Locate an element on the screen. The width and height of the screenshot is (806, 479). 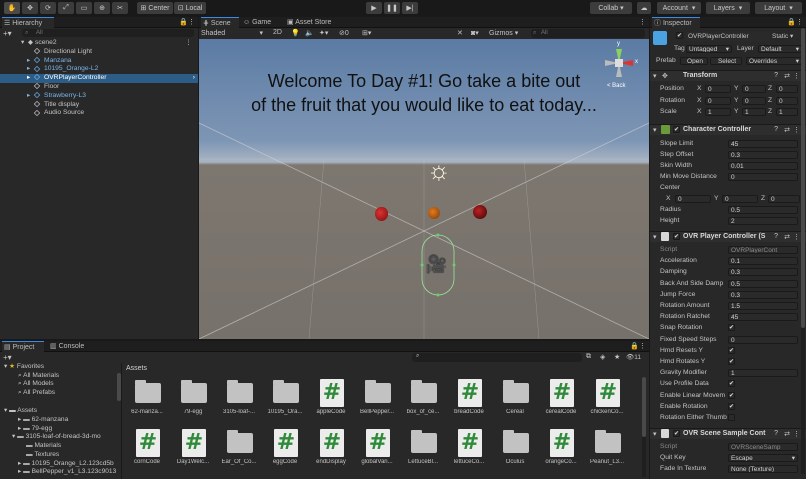
hierarchy-search-input: ⌕ All is located at coordinates (108, 33).